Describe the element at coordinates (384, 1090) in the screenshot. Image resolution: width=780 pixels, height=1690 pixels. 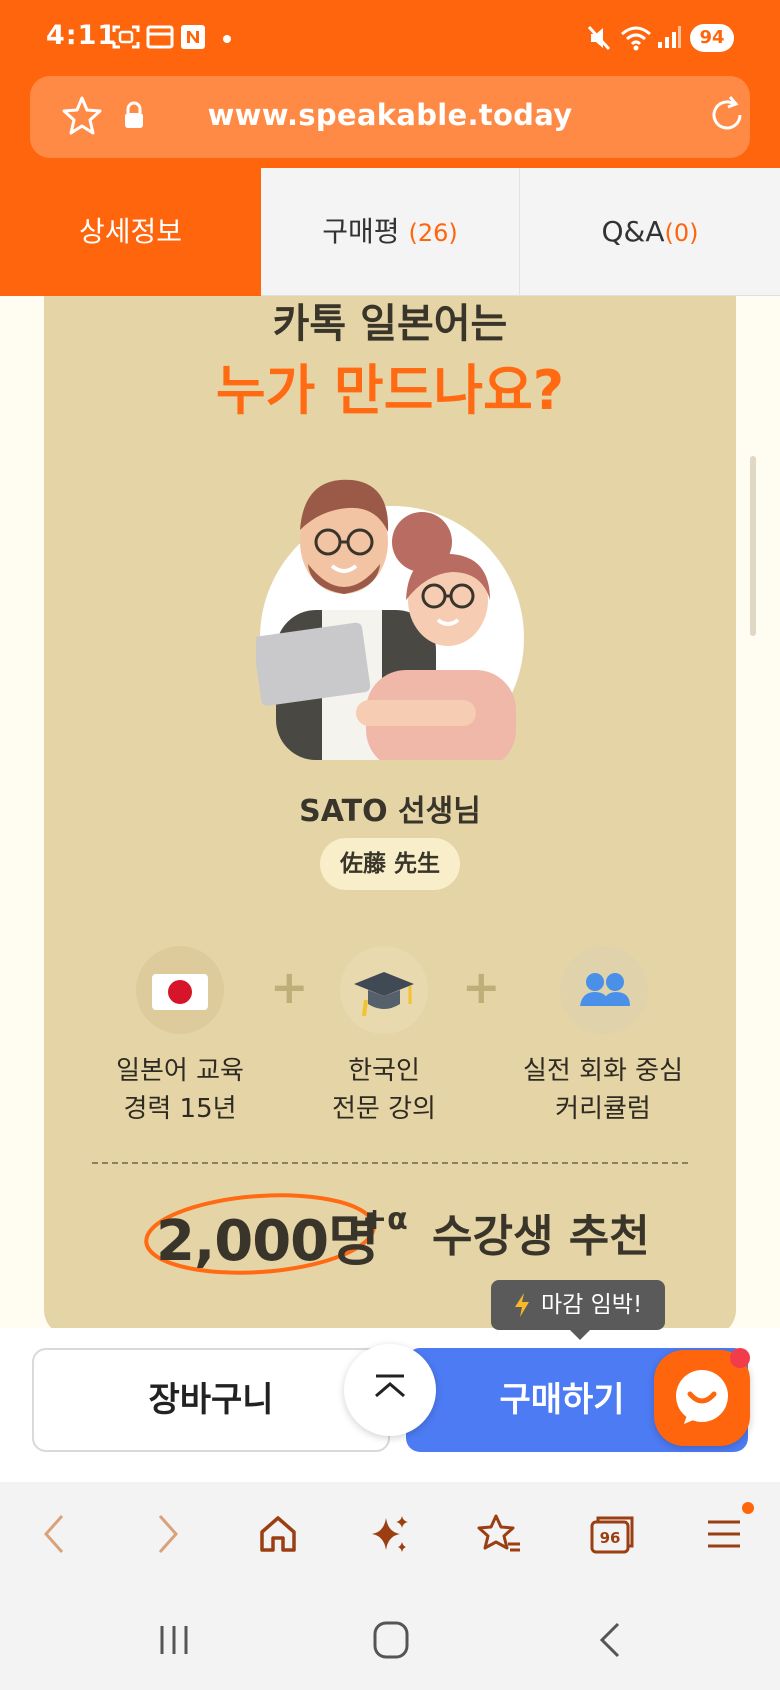
I see `feature-label-korean-lecture: 한국인 전문 강의` at that location.